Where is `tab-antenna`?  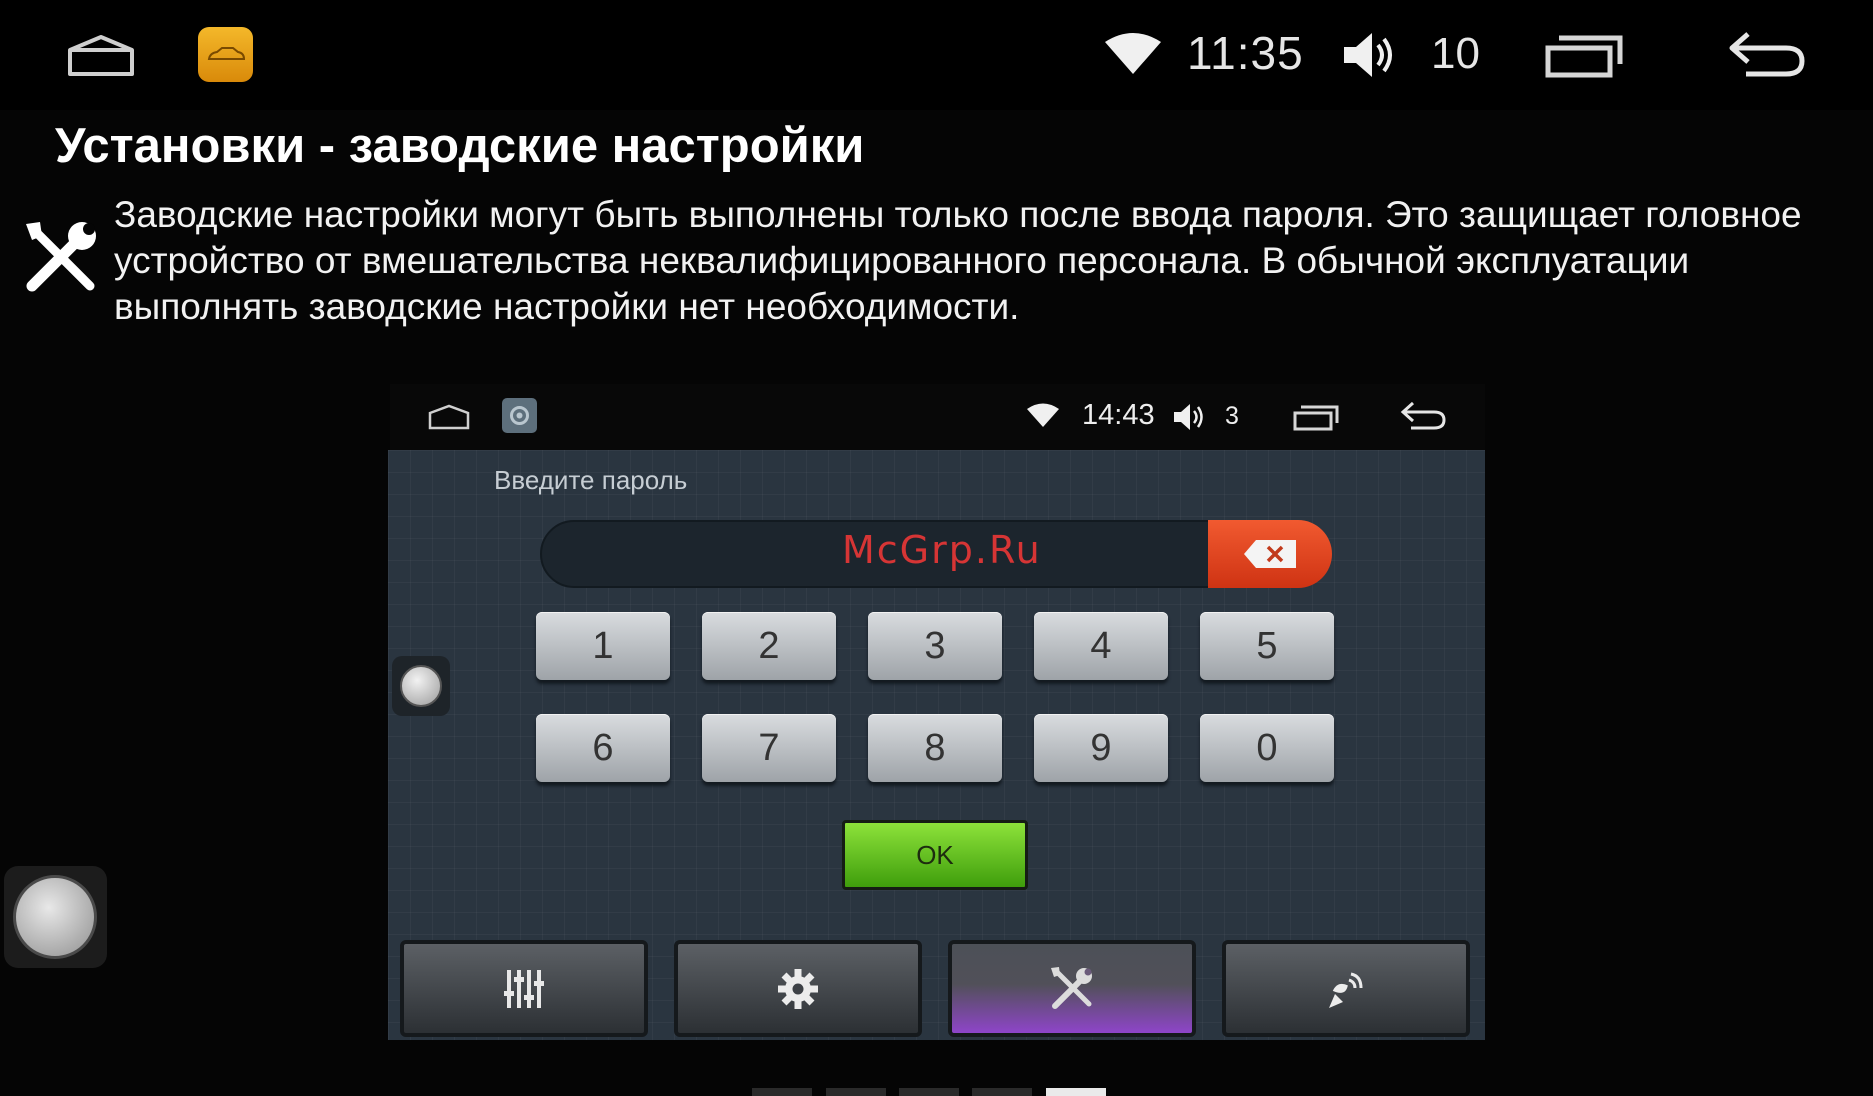 tab-antenna is located at coordinates (1346, 988).